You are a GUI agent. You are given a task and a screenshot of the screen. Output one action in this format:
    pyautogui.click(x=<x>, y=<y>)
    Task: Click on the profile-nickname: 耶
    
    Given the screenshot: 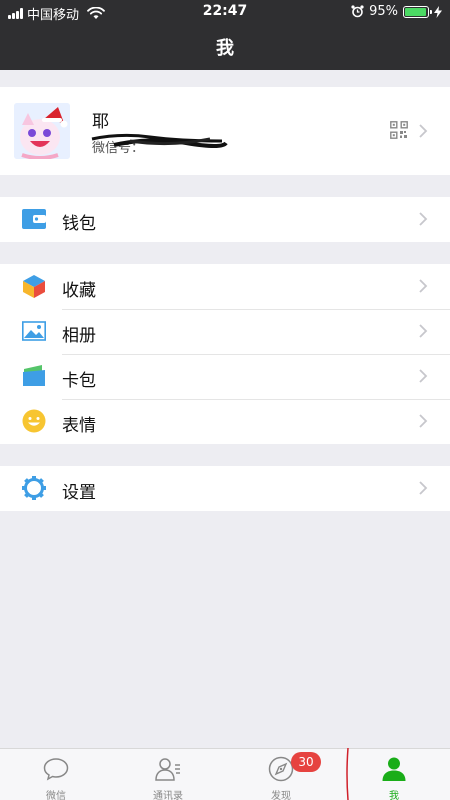 What is the action you would take?
    pyautogui.click(x=100, y=122)
    